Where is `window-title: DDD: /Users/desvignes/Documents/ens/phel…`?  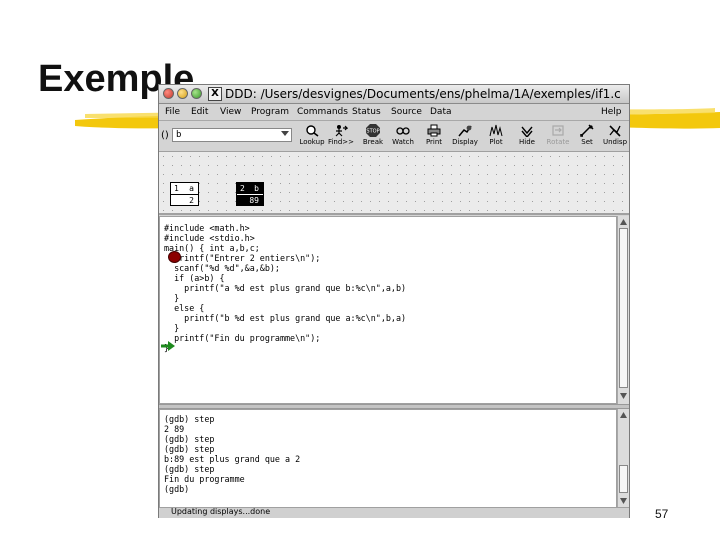
window-title: DDD: /Users/desvignes/Documents/ens/phel… is located at coordinates (423, 94).